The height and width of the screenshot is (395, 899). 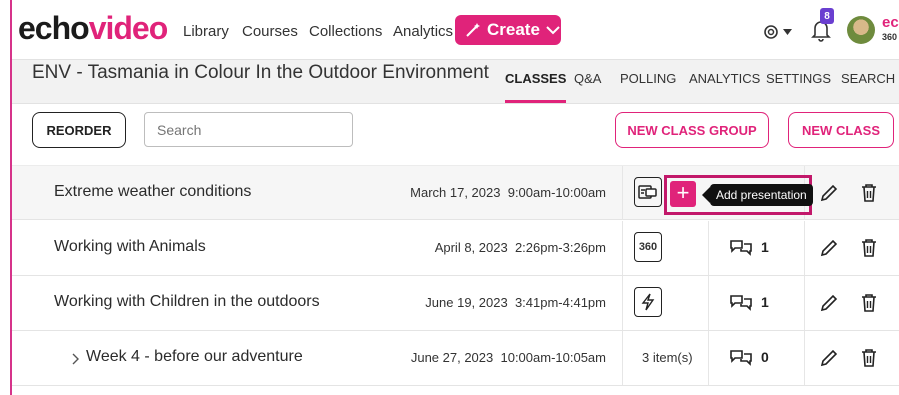 I want to click on capture-icon, so click(x=648, y=192).